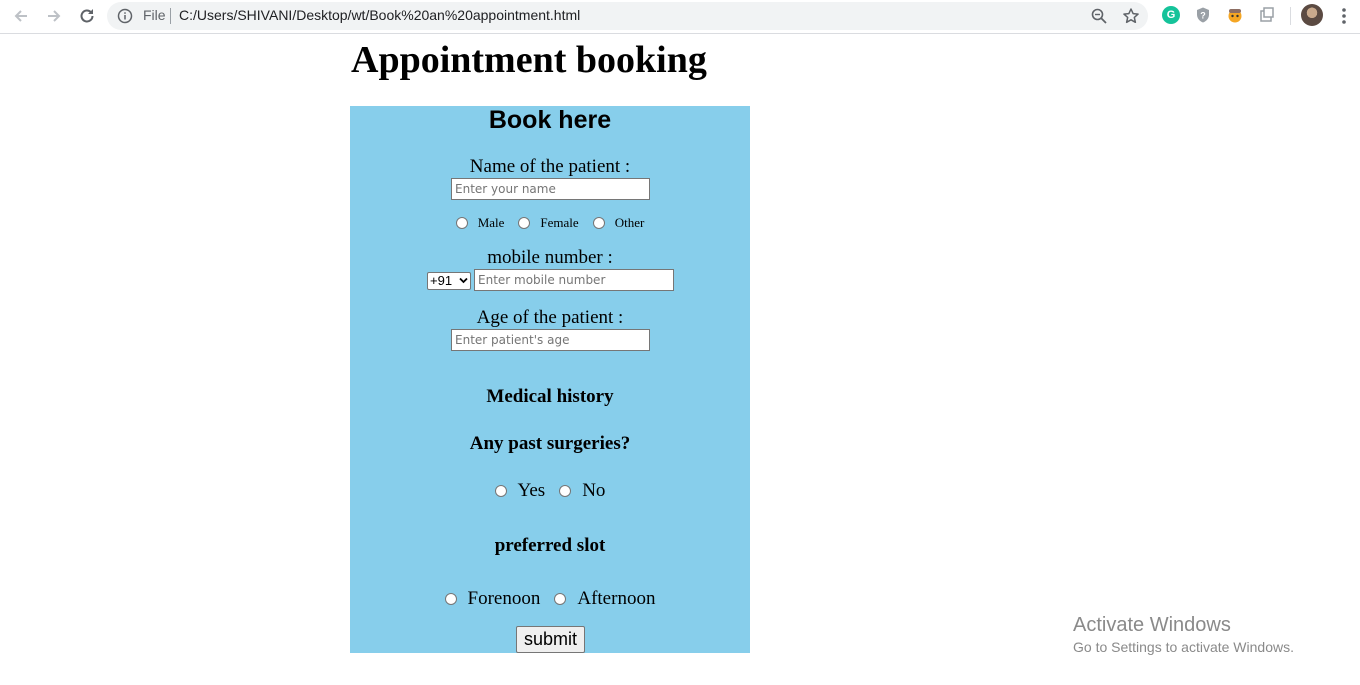 The width and height of the screenshot is (1360, 685). What do you see at coordinates (594, 490) in the screenshot?
I see `surgery-label-no: No` at bounding box center [594, 490].